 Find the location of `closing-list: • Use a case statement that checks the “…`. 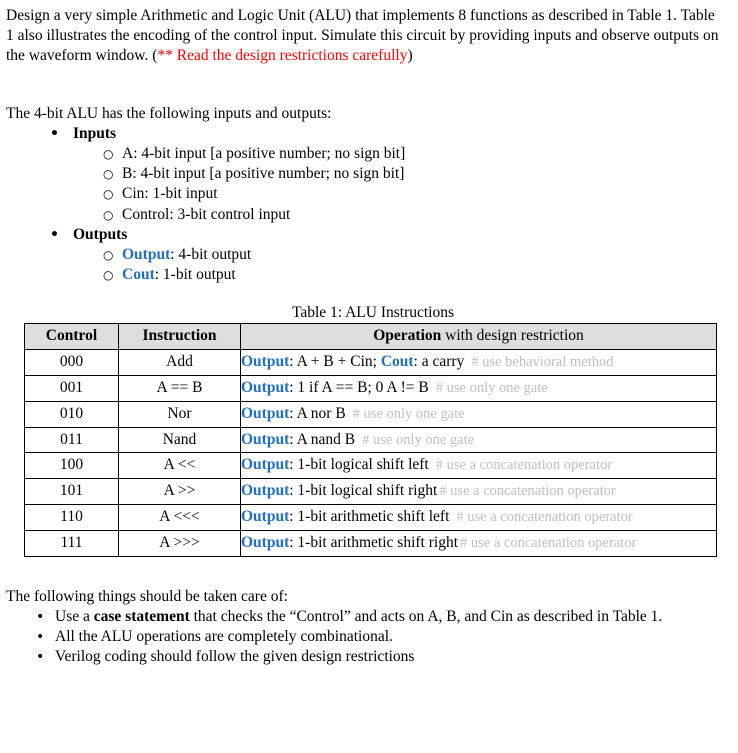

closing-list: • Use a case statement that checks the “… is located at coordinates (368, 637).